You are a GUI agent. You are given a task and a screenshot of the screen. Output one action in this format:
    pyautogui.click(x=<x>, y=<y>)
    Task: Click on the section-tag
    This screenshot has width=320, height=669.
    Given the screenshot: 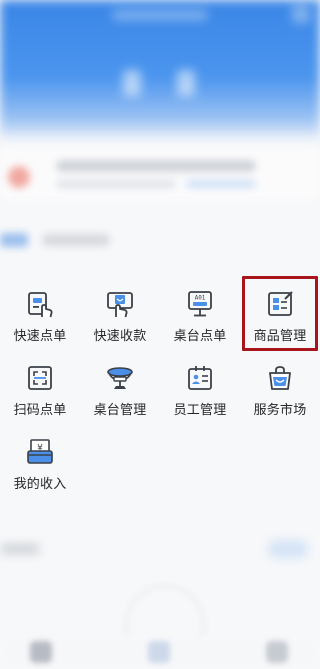 What is the action you would take?
    pyautogui.click(x=14, y=240)
    